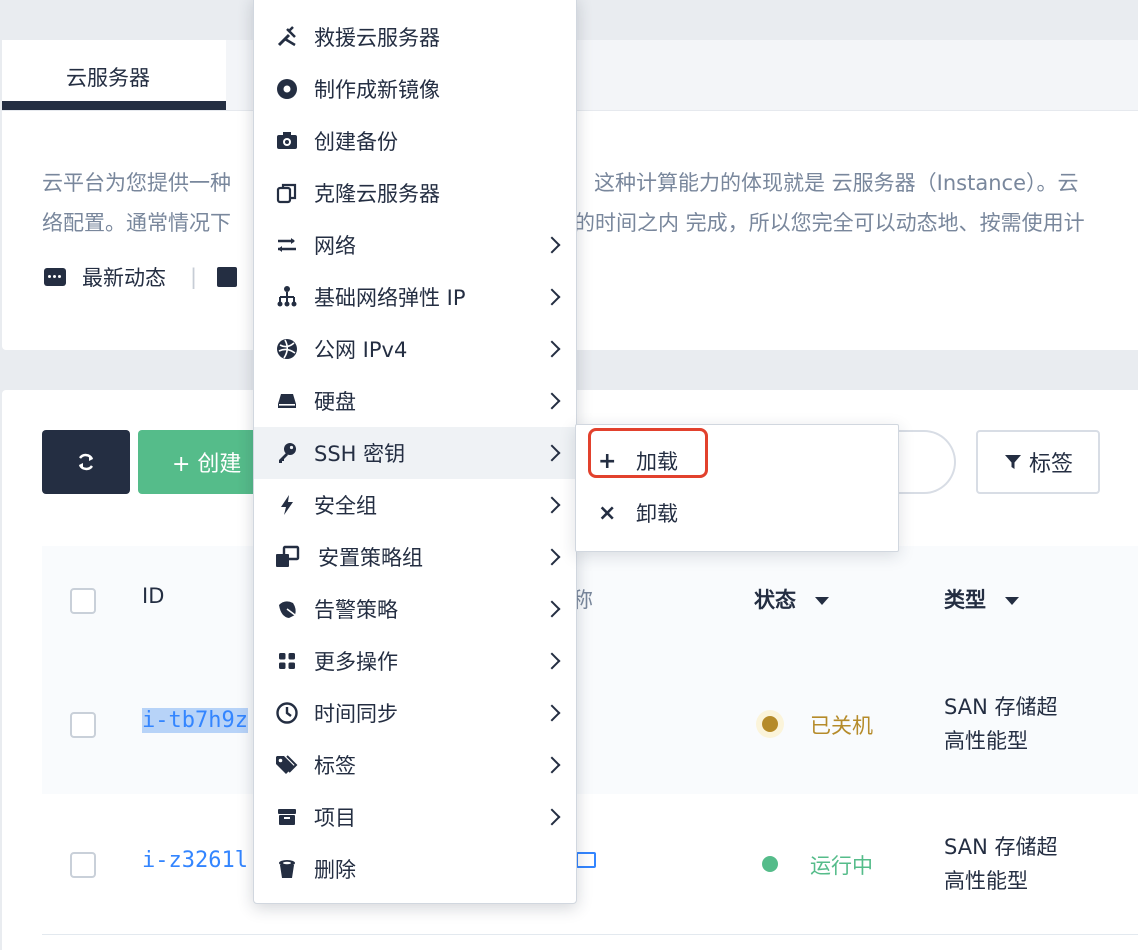 This screenshot has height=950, width=1138. I want to click on menu-item-label: 硬盘, so click(335, 402).